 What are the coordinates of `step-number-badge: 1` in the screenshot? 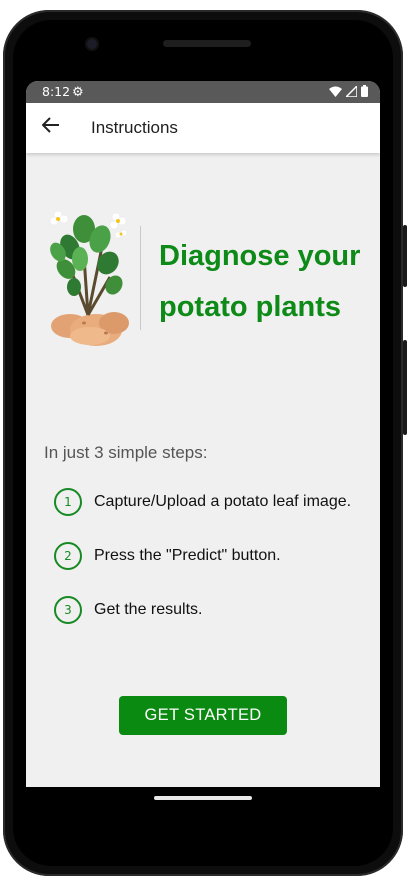 It's located at (68, 502).